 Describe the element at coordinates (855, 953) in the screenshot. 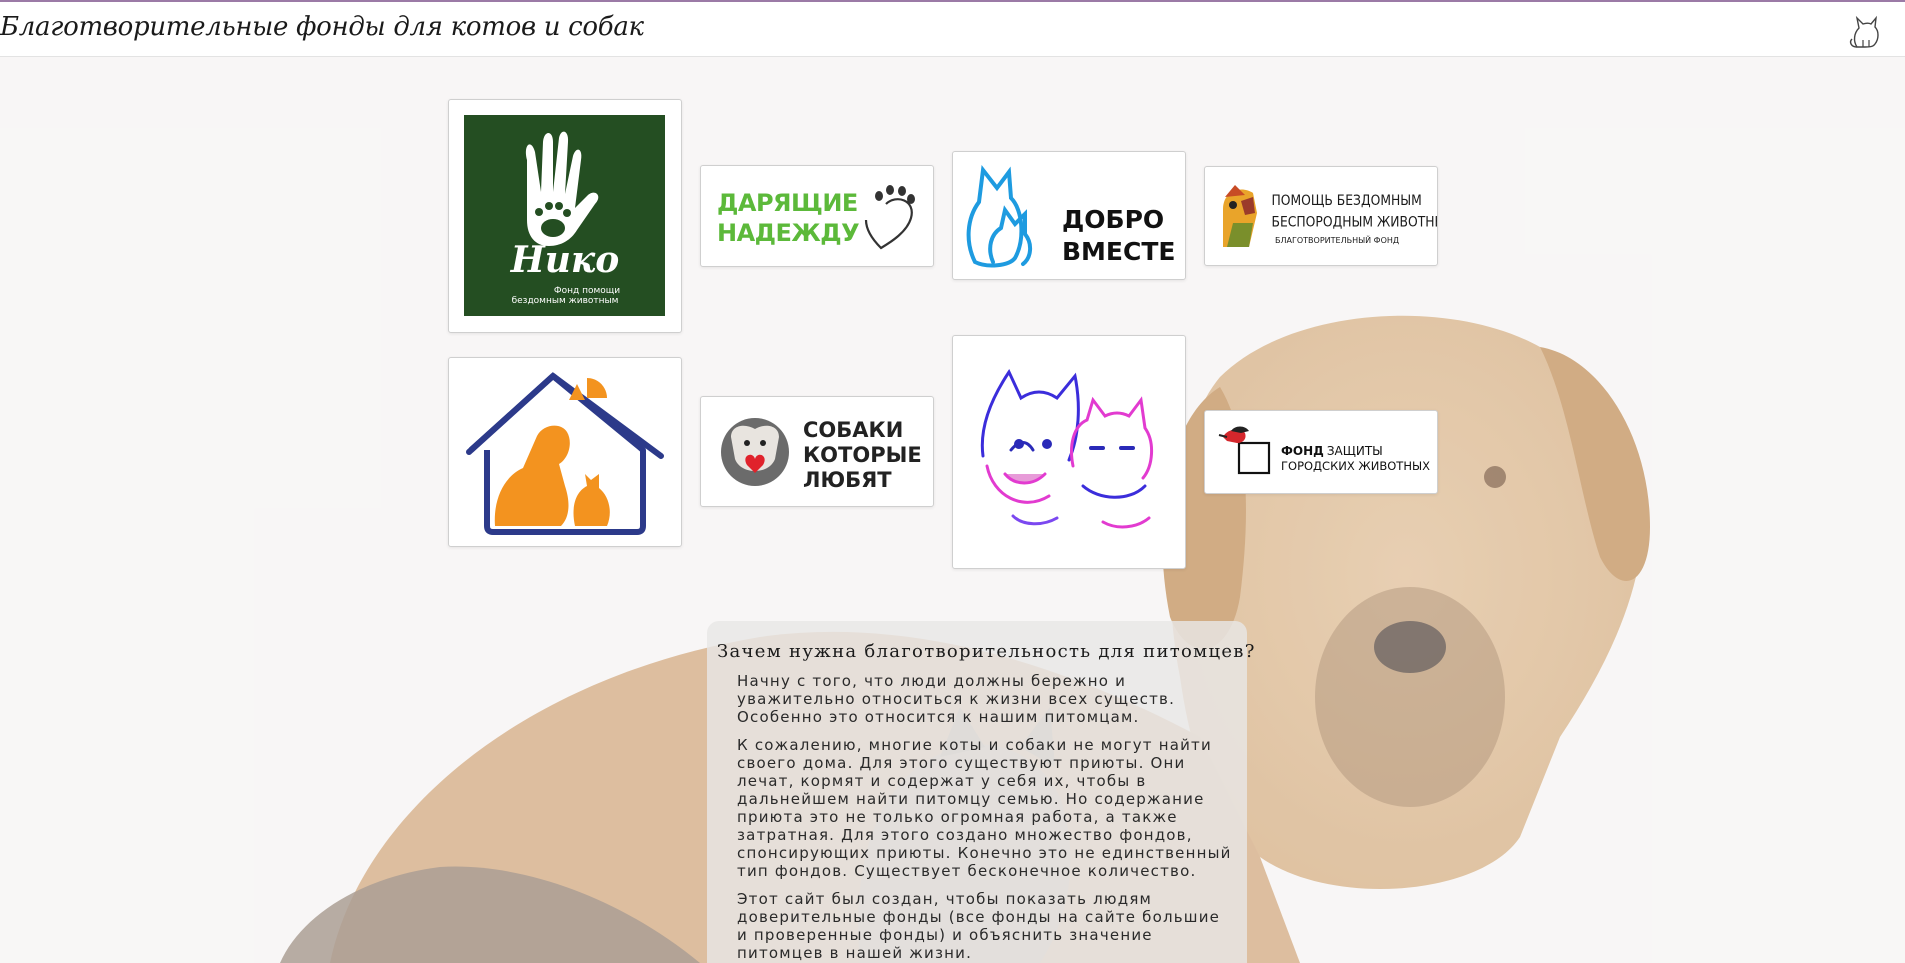

I see `info-p3-line: питомцев в нашей жизни.` at that location.